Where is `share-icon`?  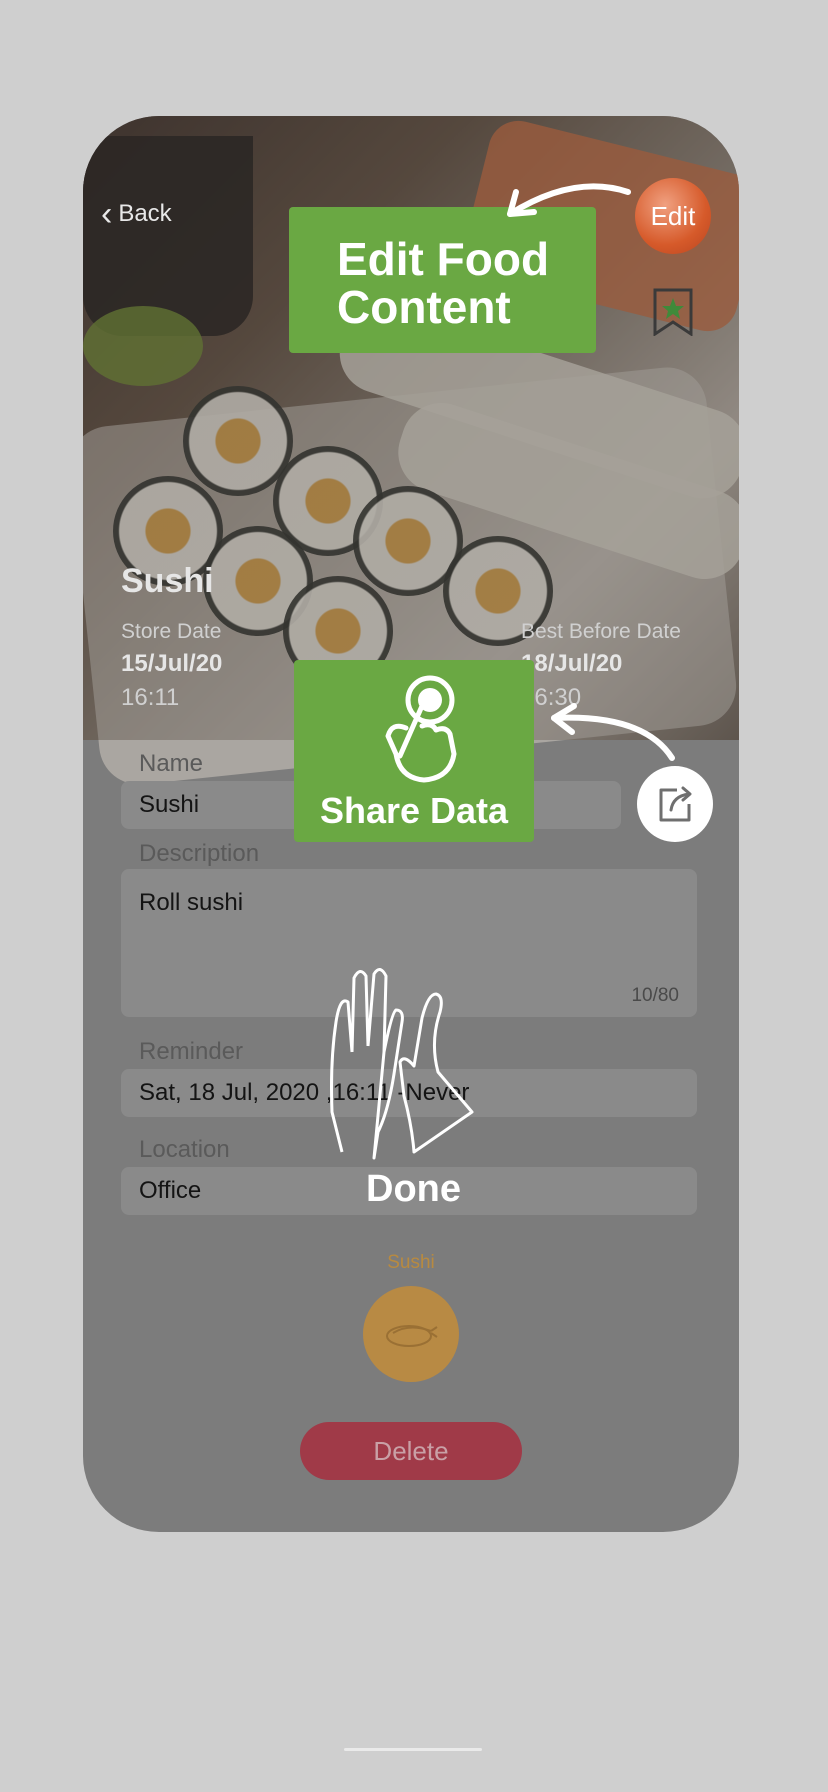
share-icon is located at coordinates (675, 804).